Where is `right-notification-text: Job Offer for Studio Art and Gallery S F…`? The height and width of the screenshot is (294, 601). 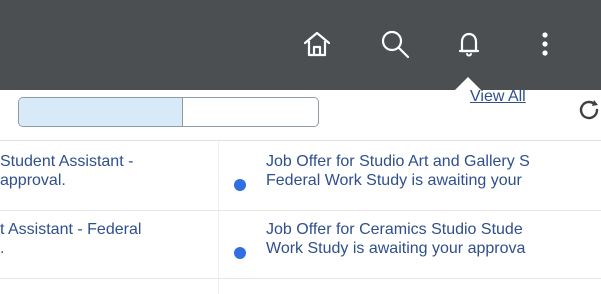 right-notification-text: Job Offer for Studio Art and Gallery S F… is located at coordinates (433, 171).